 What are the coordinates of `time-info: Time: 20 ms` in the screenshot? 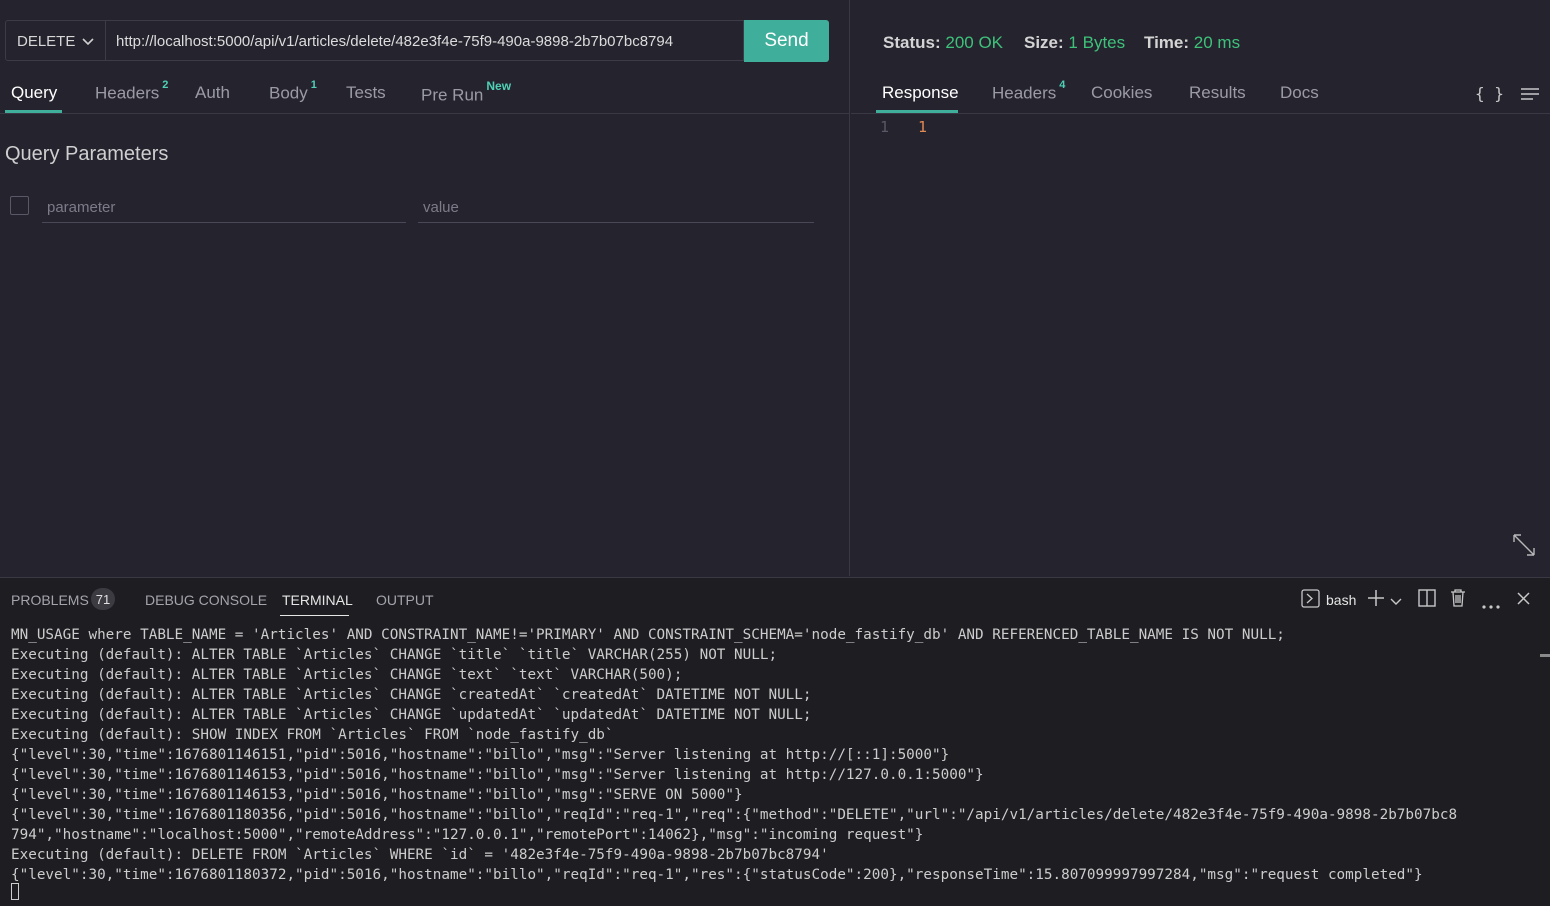 It's located at (1192, 43).